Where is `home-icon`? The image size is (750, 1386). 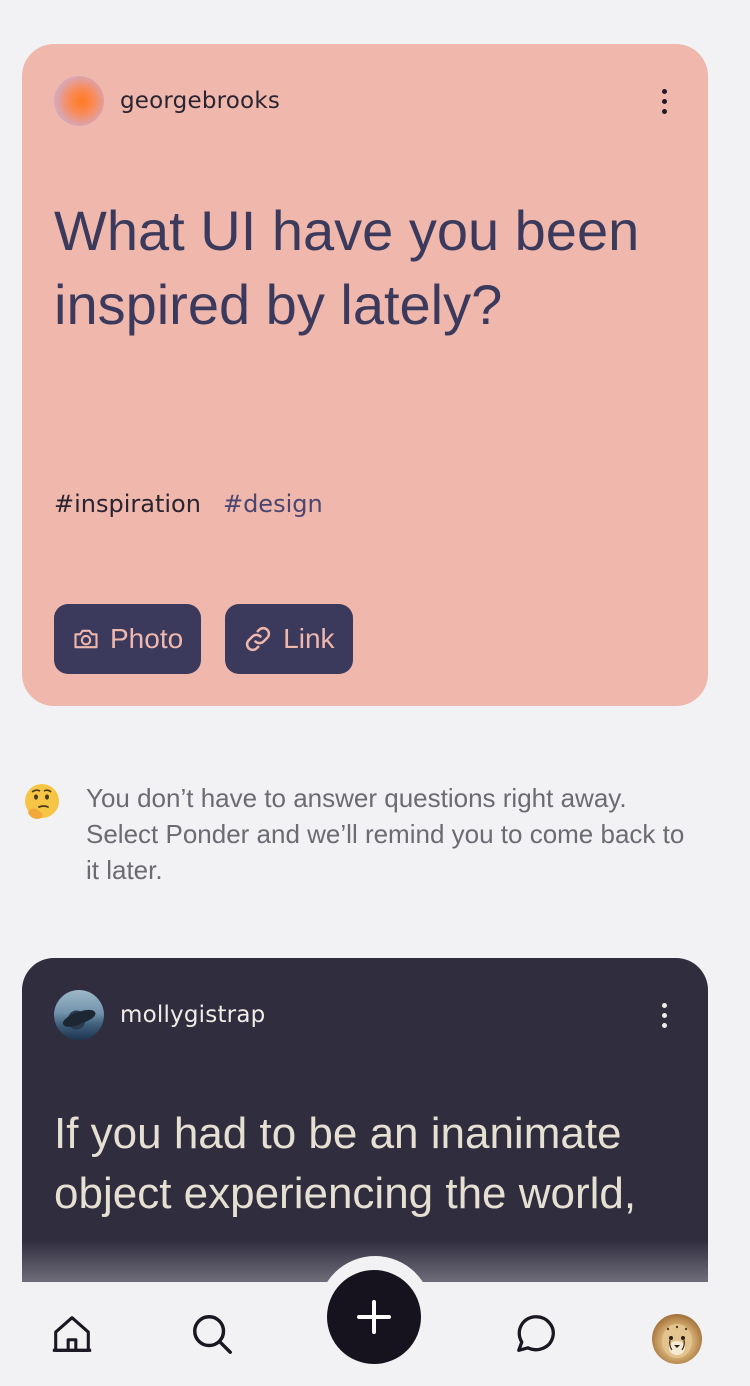
home-icon is located at coordinates (72, 1334).